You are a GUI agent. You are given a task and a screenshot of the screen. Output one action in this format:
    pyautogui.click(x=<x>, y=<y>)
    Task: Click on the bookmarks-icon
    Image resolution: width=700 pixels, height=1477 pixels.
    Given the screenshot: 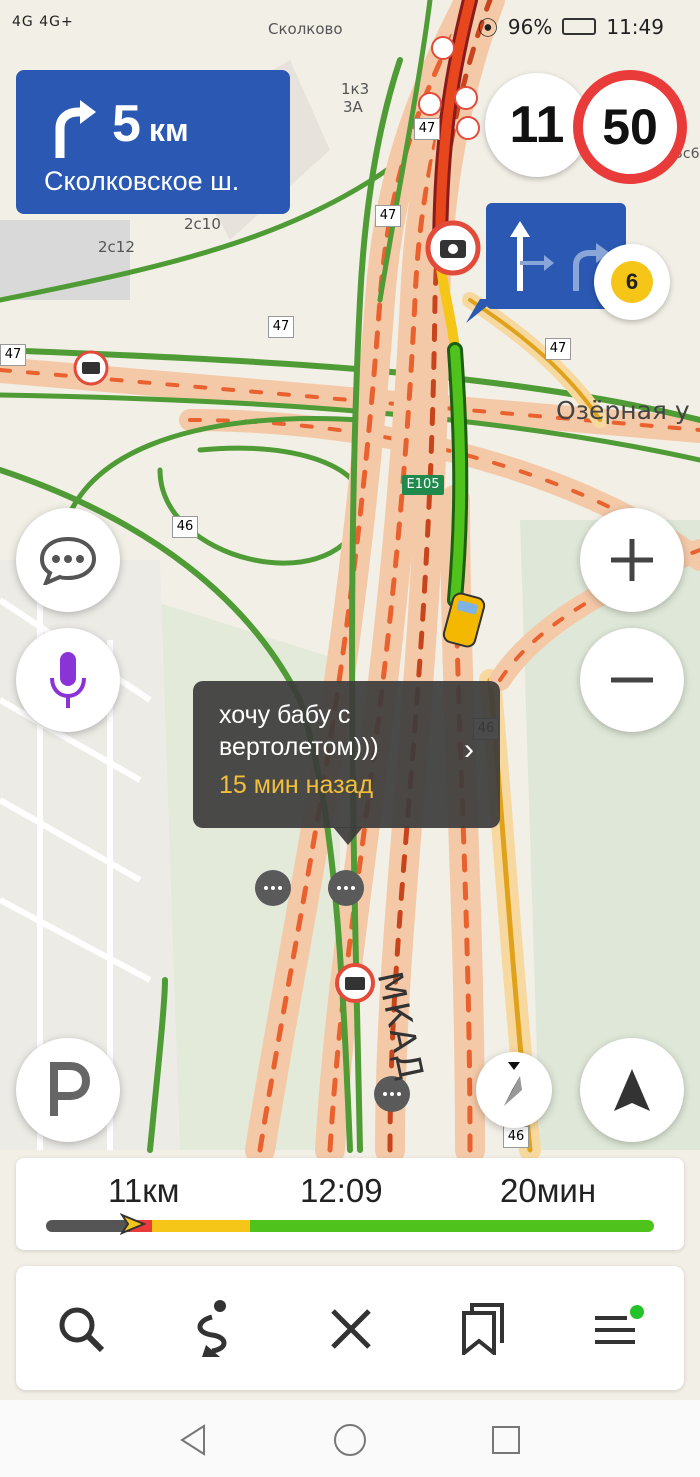 What is the action you would take?
    pyautogui.click(x=483, y=1329)
    